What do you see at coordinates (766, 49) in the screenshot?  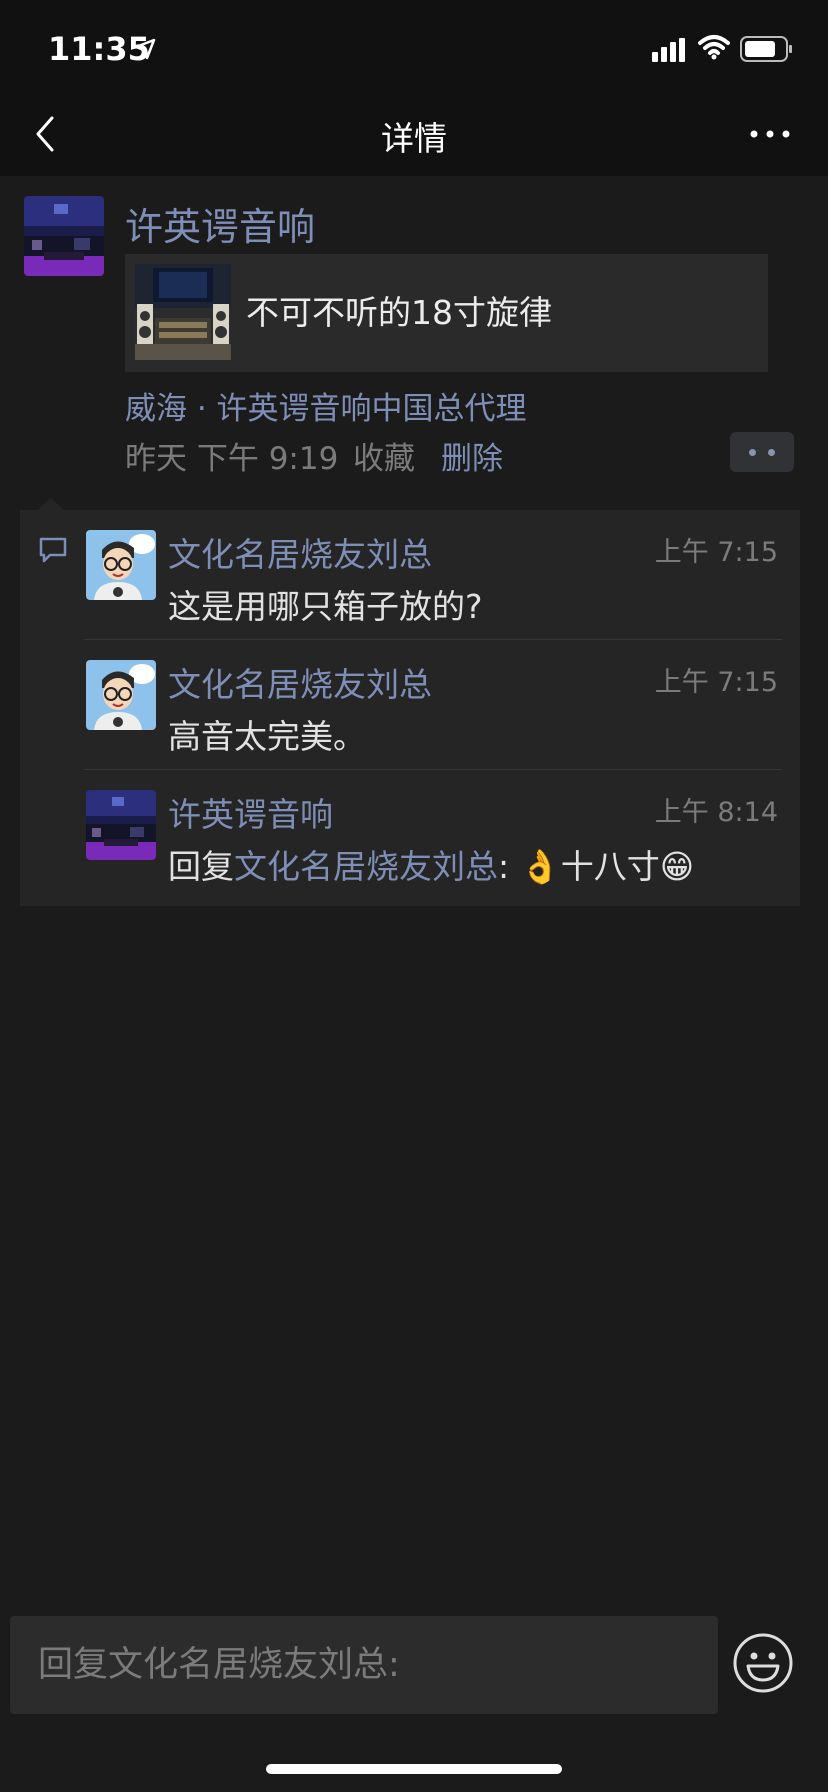 I see `battery-icon` at bounding box center [766, 49].